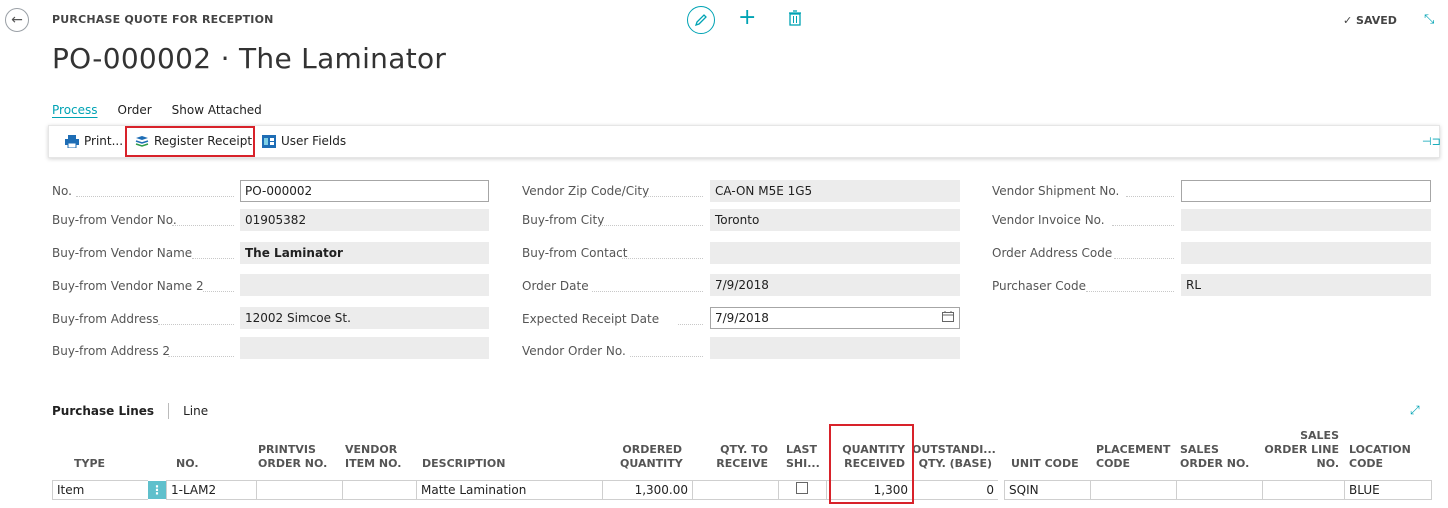 The image size is (1448, 508). What do you see at coordinates (1306, 220) in the screenshot?
I see `vendor-invoice-no-field` at bounding box center [1306, 220].